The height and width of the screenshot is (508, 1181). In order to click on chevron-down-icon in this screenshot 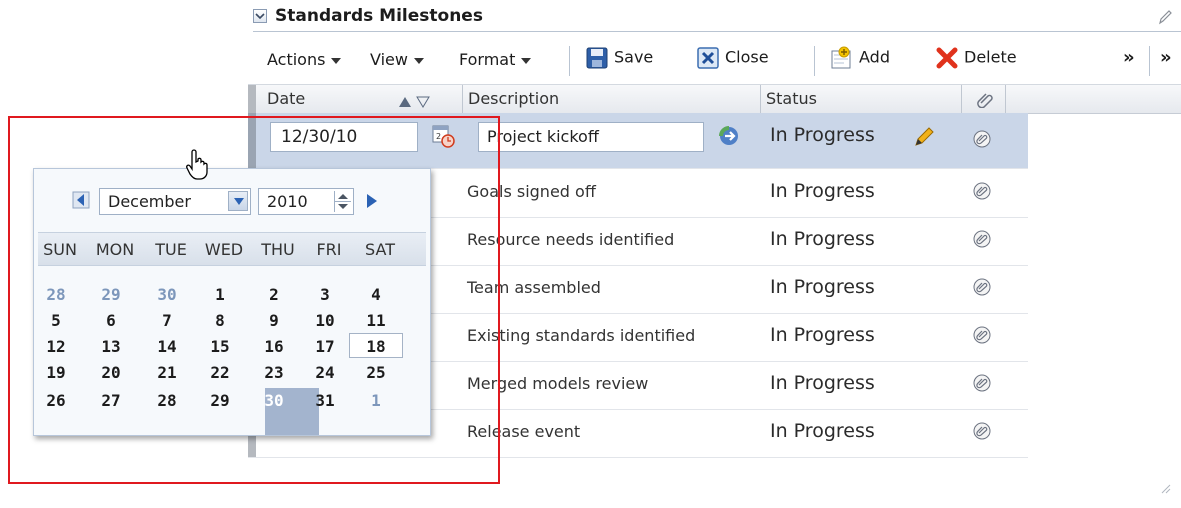, I will do `click(260, 16)`.